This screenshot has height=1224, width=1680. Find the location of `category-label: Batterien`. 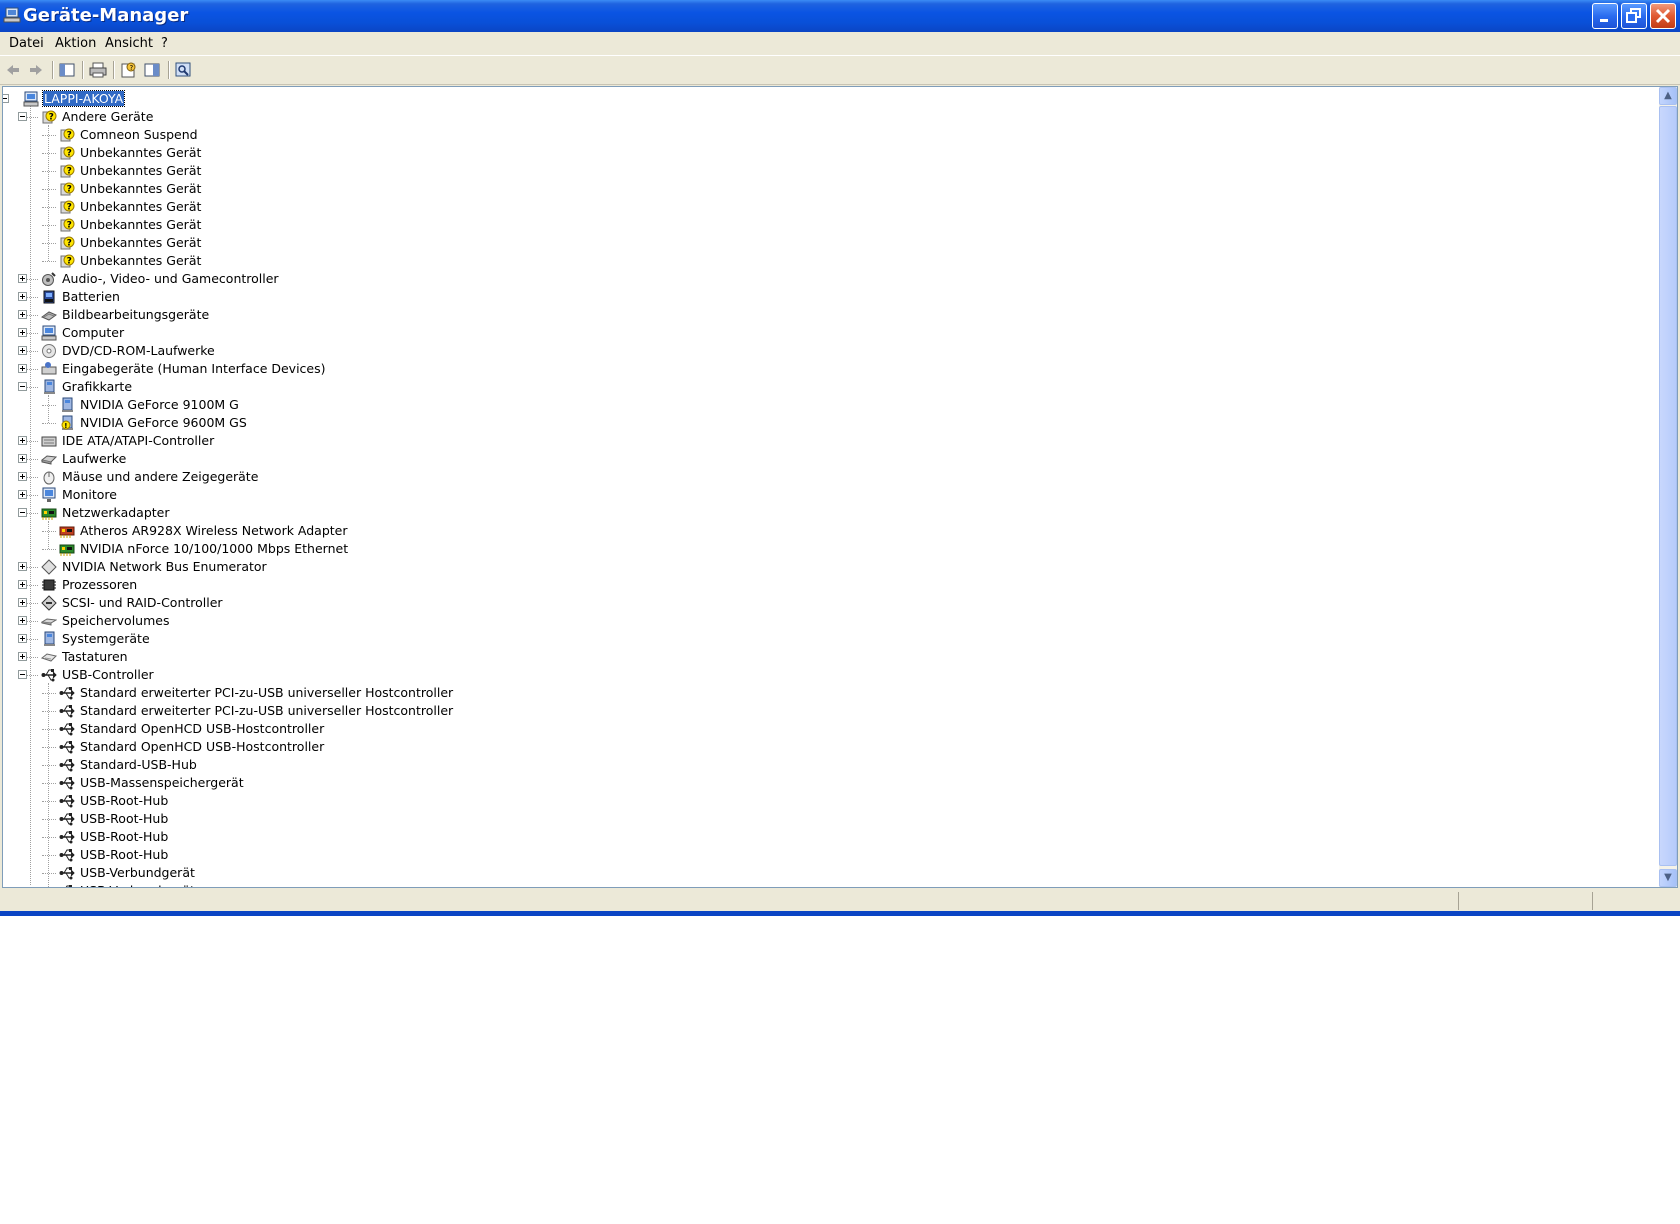

category-label: Batterien is located at coordinates (91, 296).